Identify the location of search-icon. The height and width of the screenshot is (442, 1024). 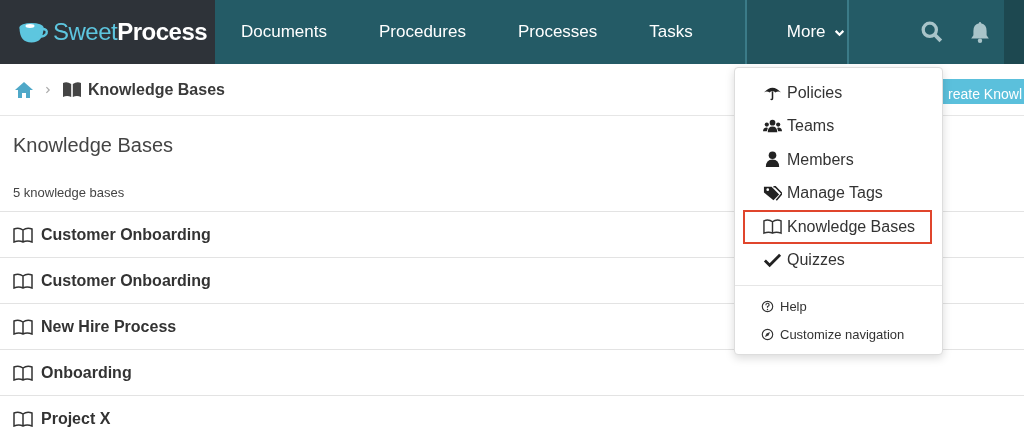
(932, 32).